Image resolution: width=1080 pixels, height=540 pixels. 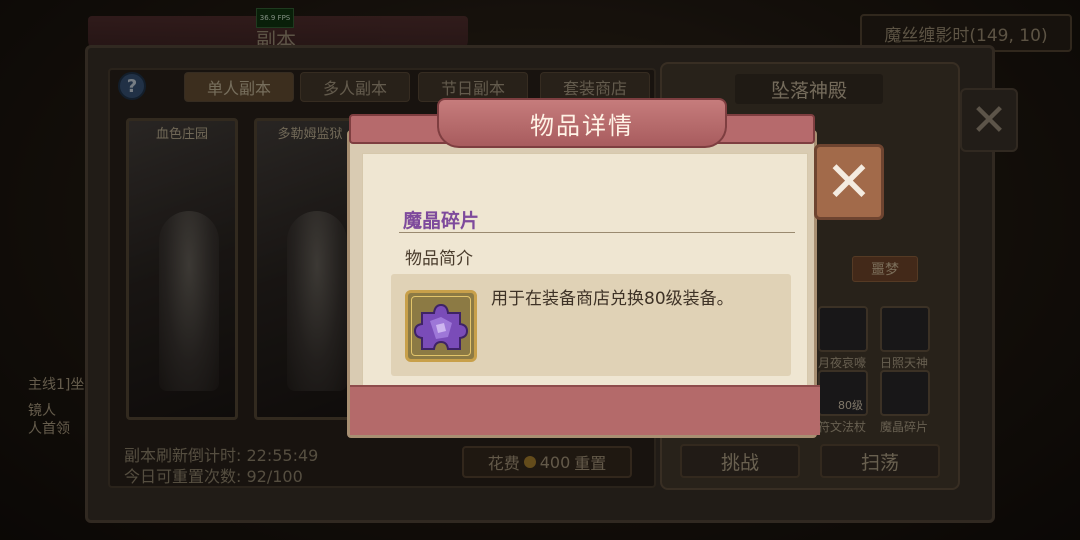 What do you see at coordinates (597, 232) in the screenshot?
I see `divider` at bounding box center [597, 232].